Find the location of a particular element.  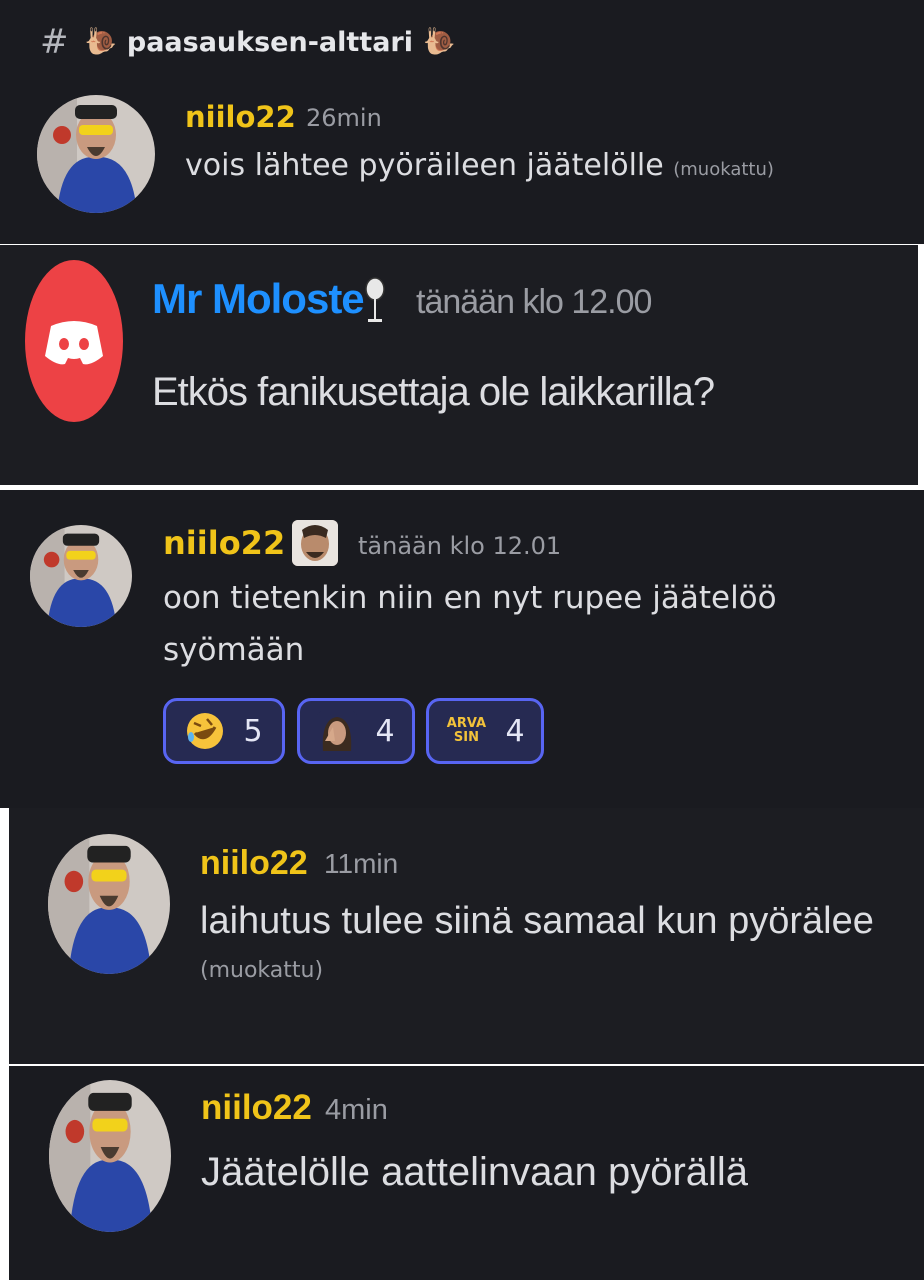

timestamp: 26min is located at coordinates (344, 118).